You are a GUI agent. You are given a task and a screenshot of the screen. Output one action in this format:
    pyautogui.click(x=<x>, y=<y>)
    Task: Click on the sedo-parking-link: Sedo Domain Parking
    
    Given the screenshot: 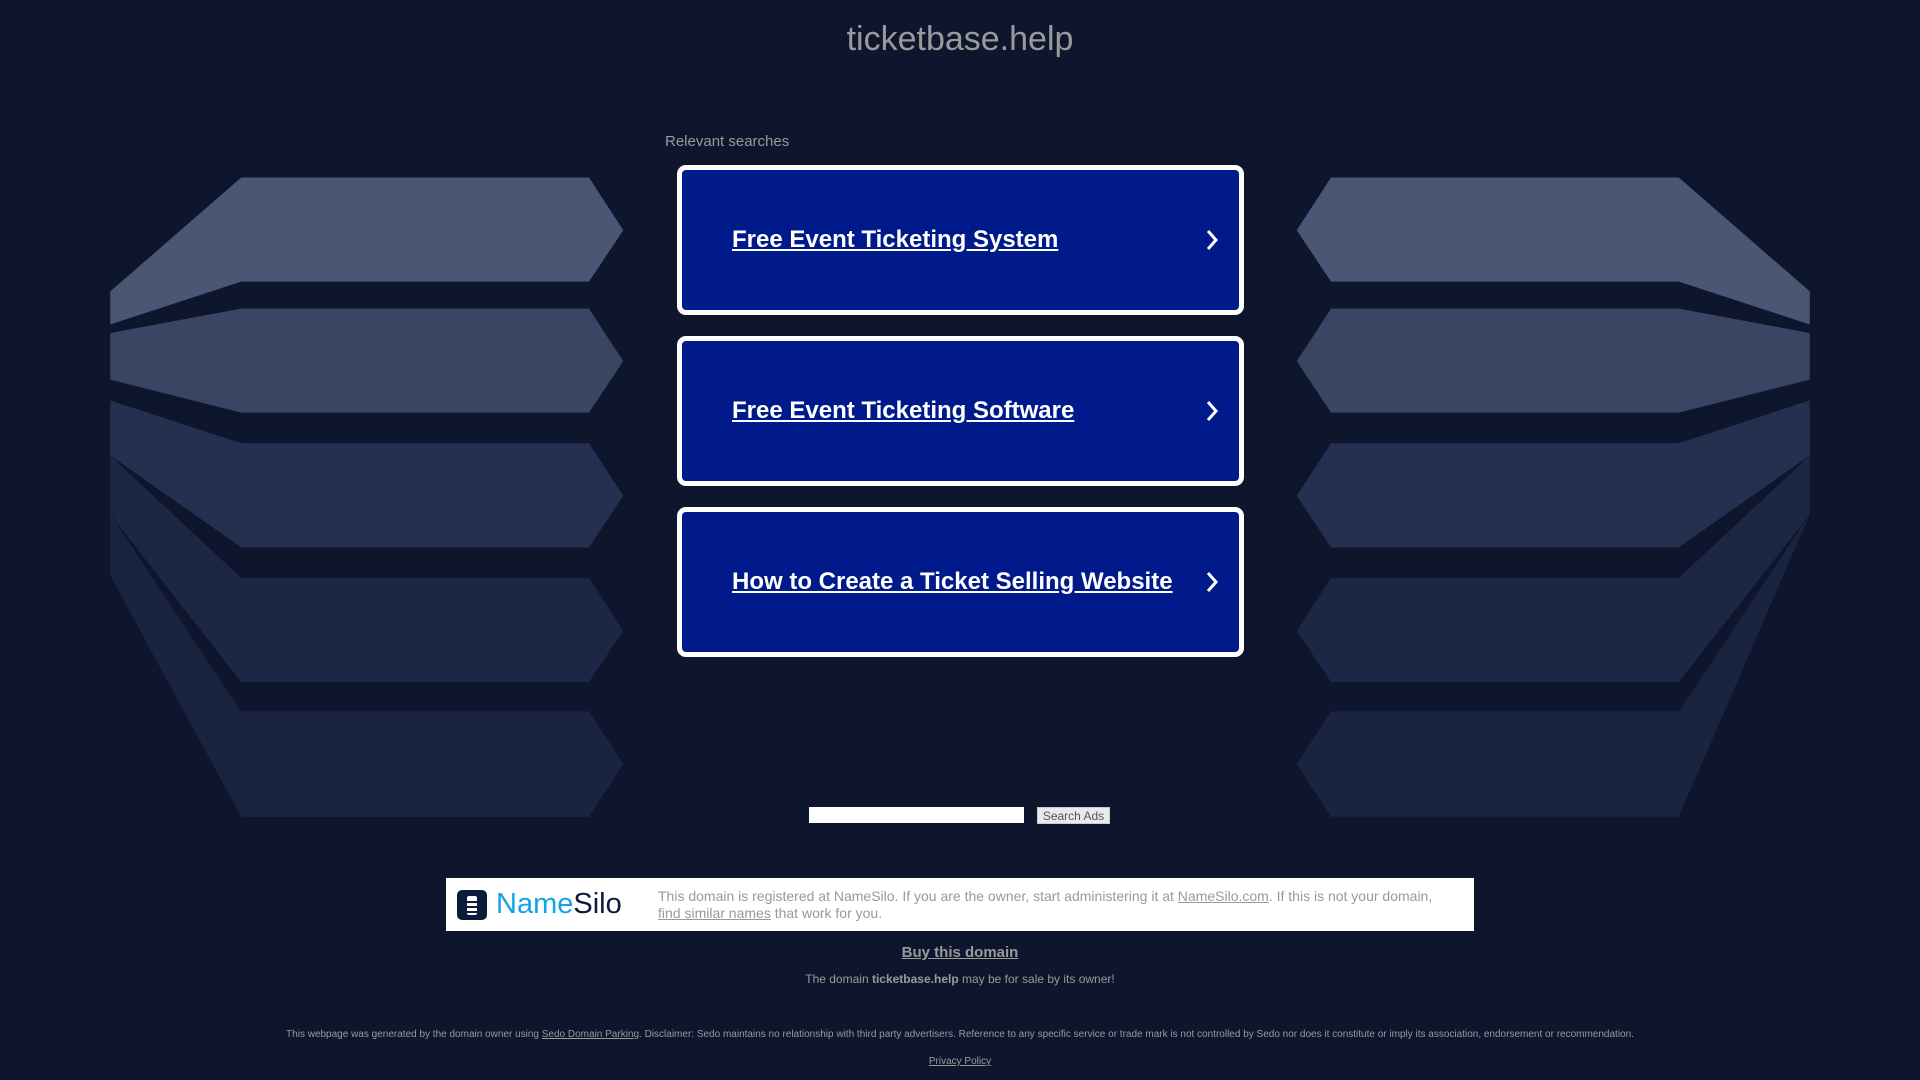 What is the action you would take?
    pyautogui.click(x=590, y=1034)
    